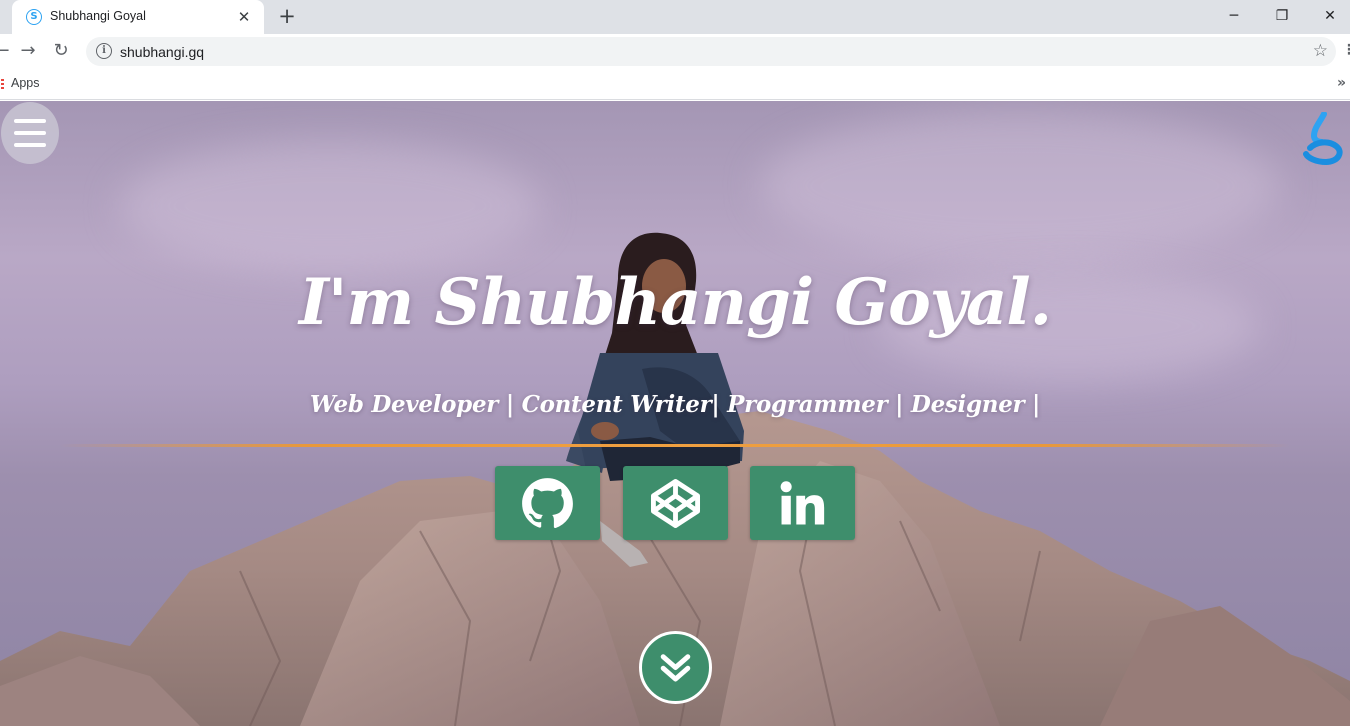 The width and height of the screenshot is (1350, 726). What do you see at coordinates (675, 17) in the screenshot?
I see `tab-strip: S Shubhangi Goyal ✕ + ─ ❐ ✕` at bounding box center [675, 17].